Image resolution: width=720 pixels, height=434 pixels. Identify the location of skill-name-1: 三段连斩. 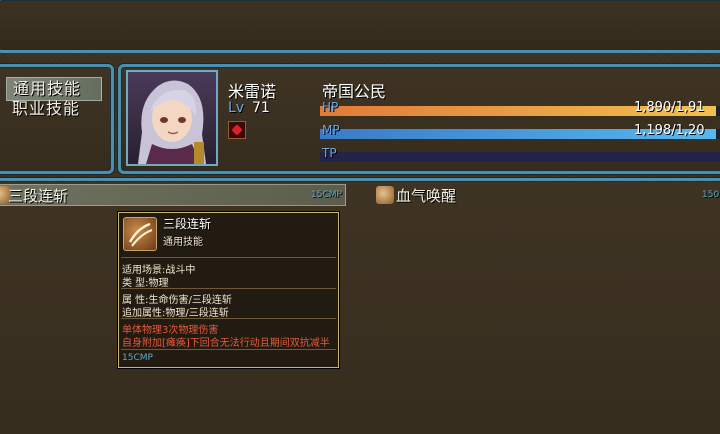
(38, 195).